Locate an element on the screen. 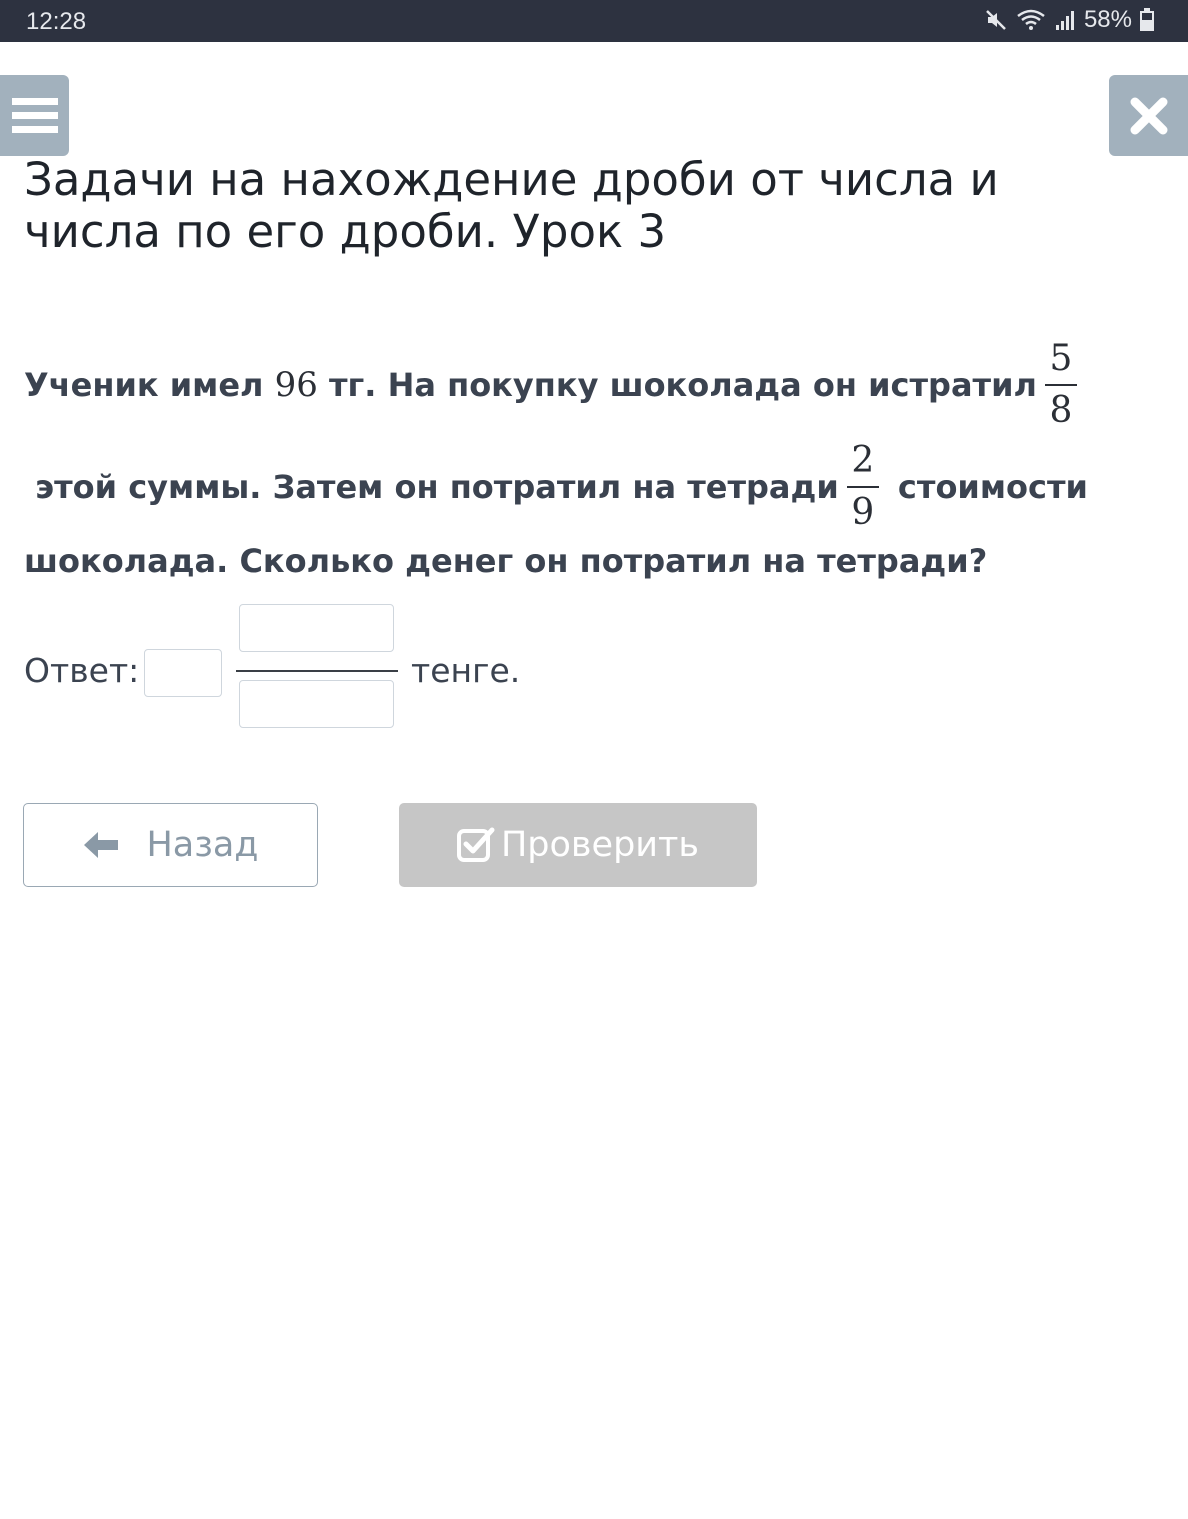  fraction-two-ninths: 2 9 is located at coordinates (862, 487).